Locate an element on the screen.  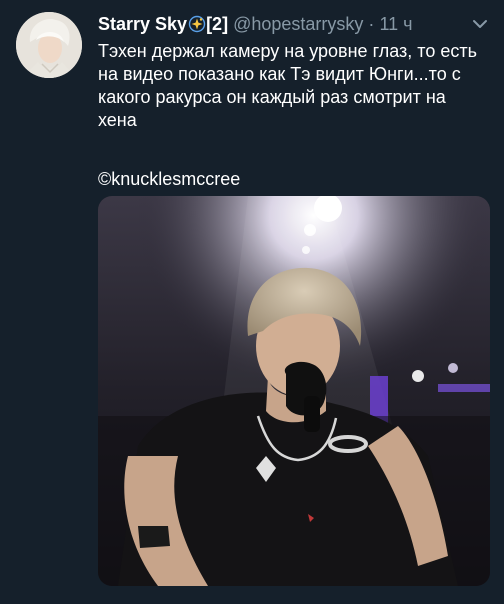
avatar-image is located at coordinates (49, 45).